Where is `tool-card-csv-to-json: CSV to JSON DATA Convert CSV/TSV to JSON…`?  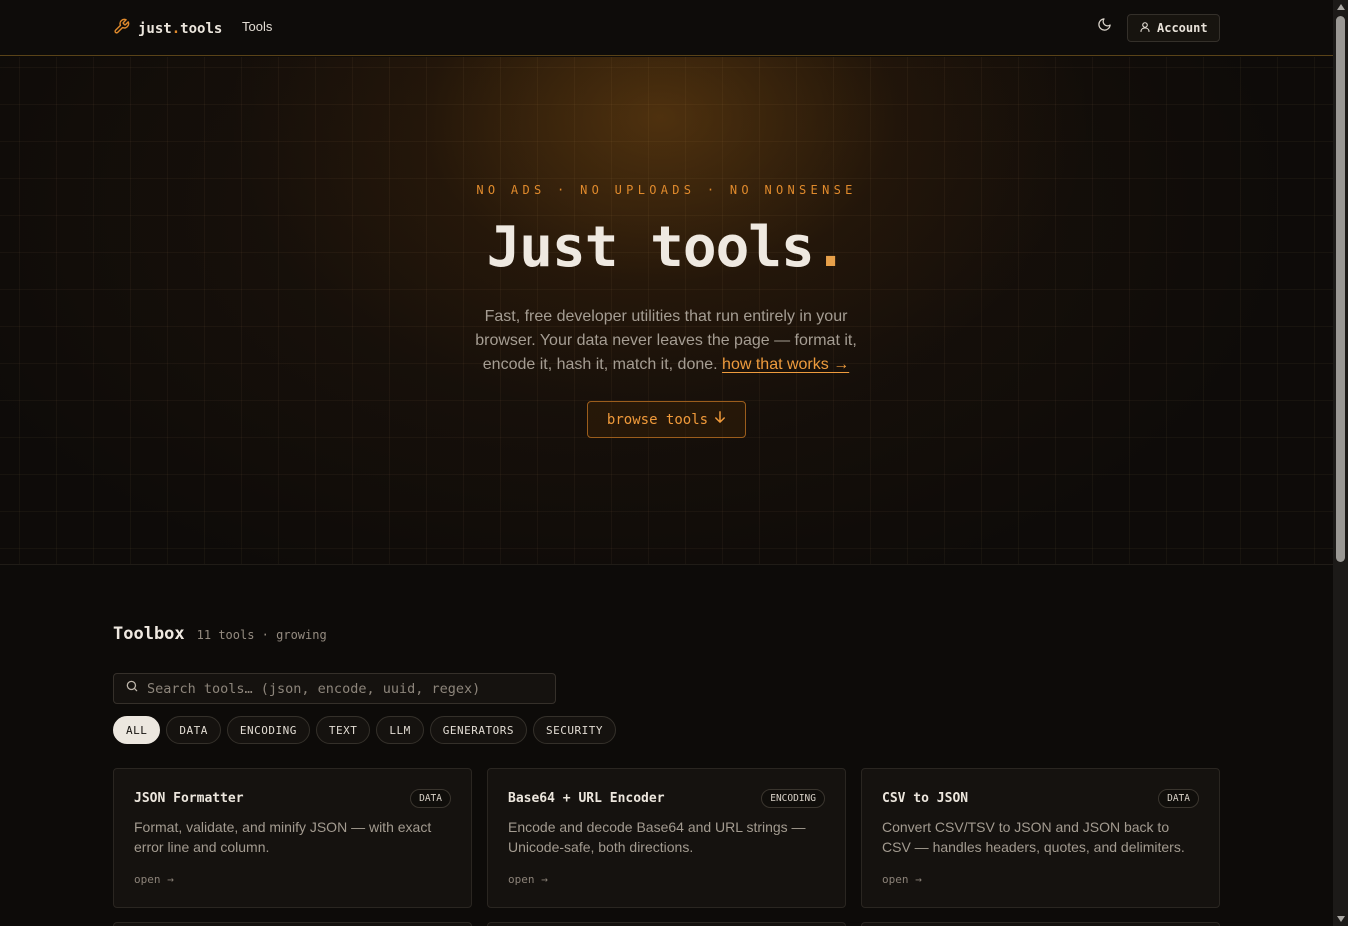
tool-card-csv-to-json: CSV to JSON DATA Convert CSV/TSV to JSON… is located at coordinates (1040, 838).